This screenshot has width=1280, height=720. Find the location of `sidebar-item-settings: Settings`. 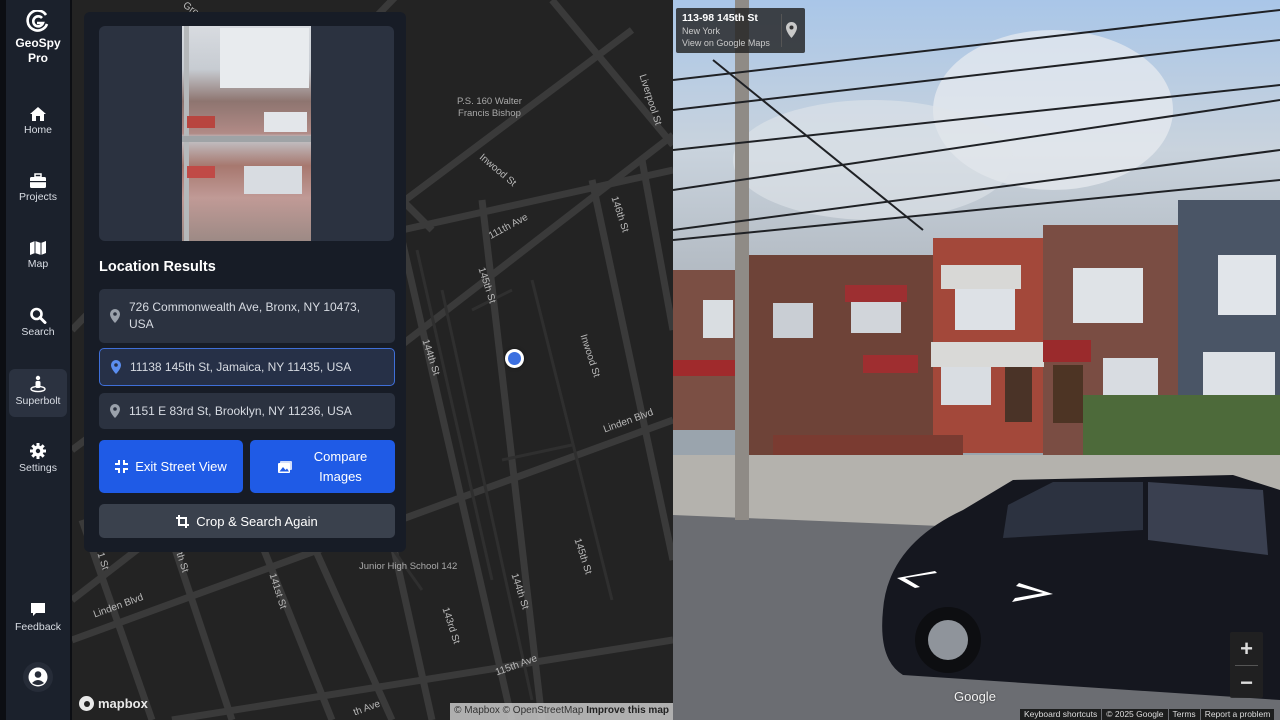

sidebar-item-settings: Settings is located at coordinates (38, 460).